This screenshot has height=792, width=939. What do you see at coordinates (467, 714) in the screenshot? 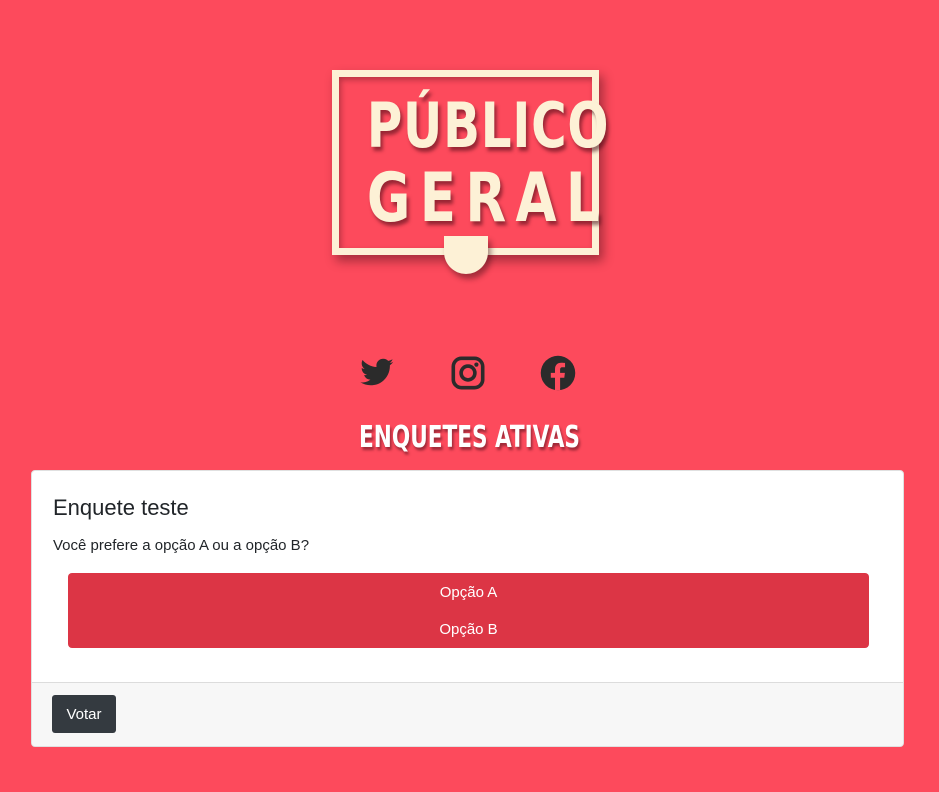
I see `card-footer: Votar` at bounding box center [467, 714].